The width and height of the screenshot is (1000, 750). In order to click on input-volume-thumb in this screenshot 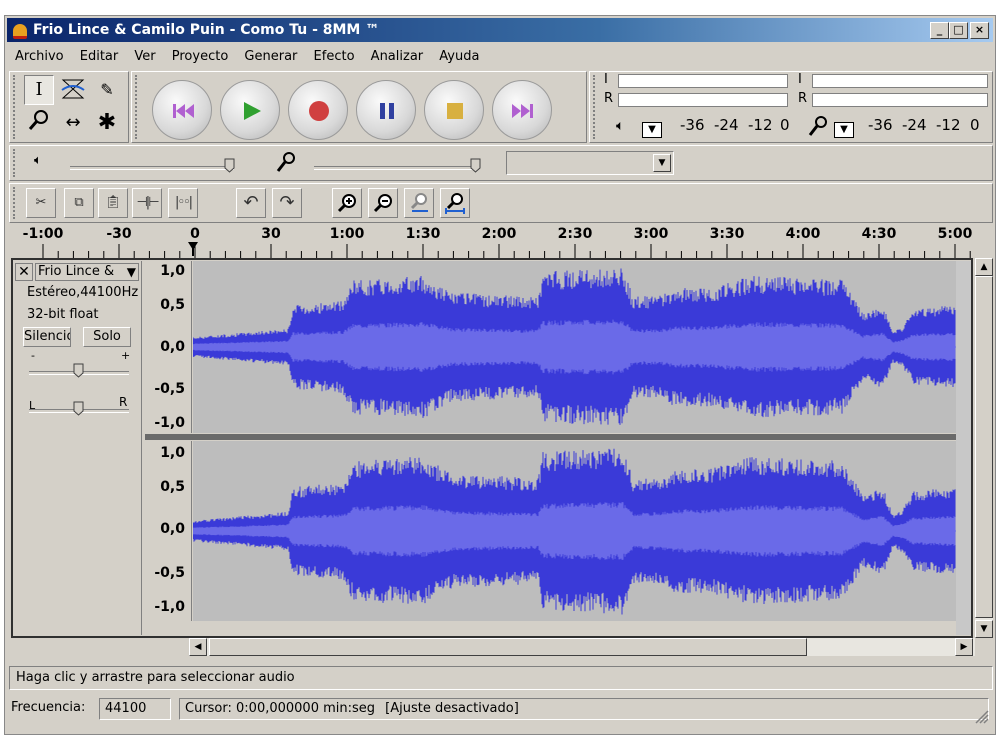, I will do `click(475, 165)`.